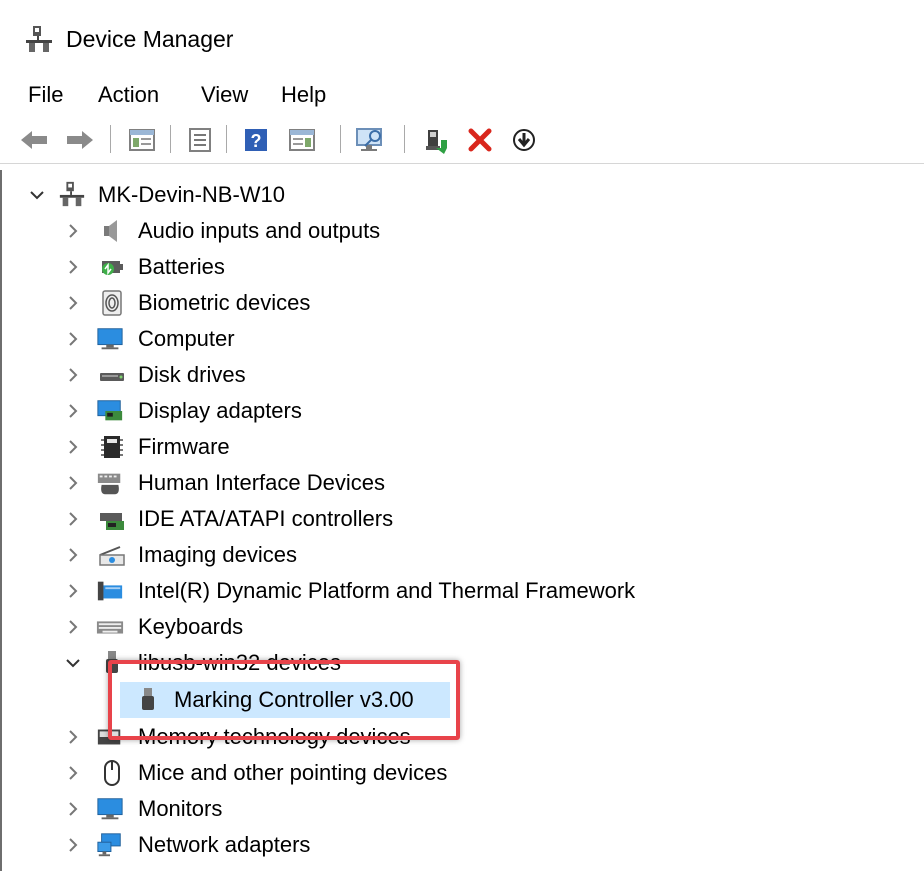 This screenshot has width=924, height=871. What do you see at coordinates (224, 95) in the screenshot?
I see `menu-view: View` at bounding box center [224, 95].